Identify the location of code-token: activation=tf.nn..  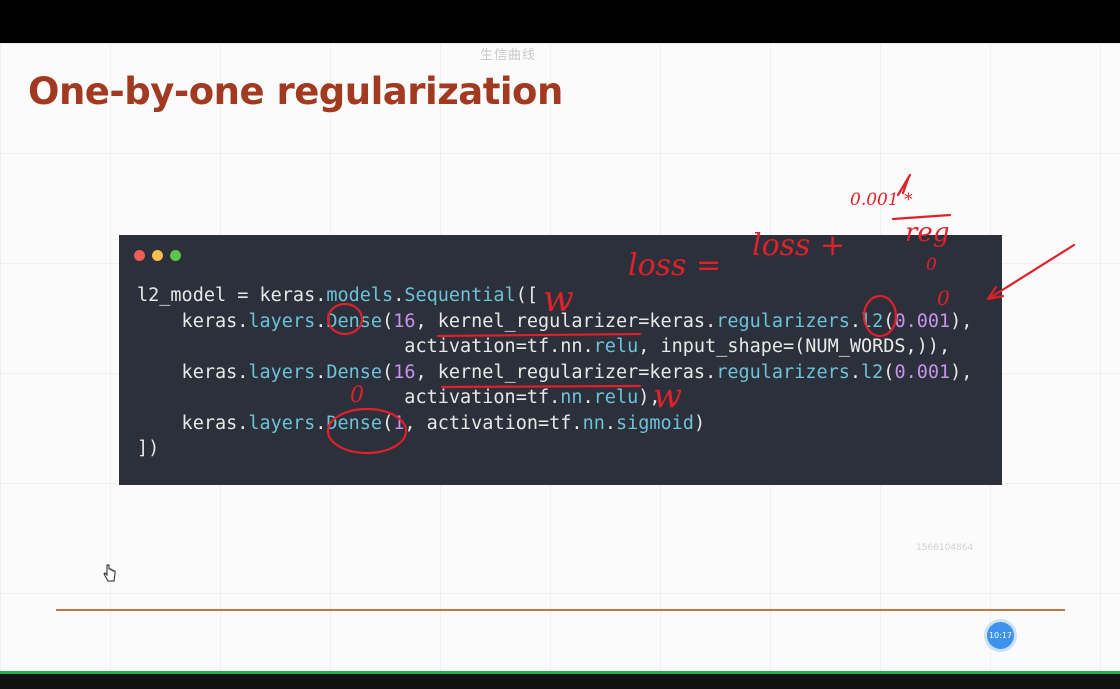
(365, 346).